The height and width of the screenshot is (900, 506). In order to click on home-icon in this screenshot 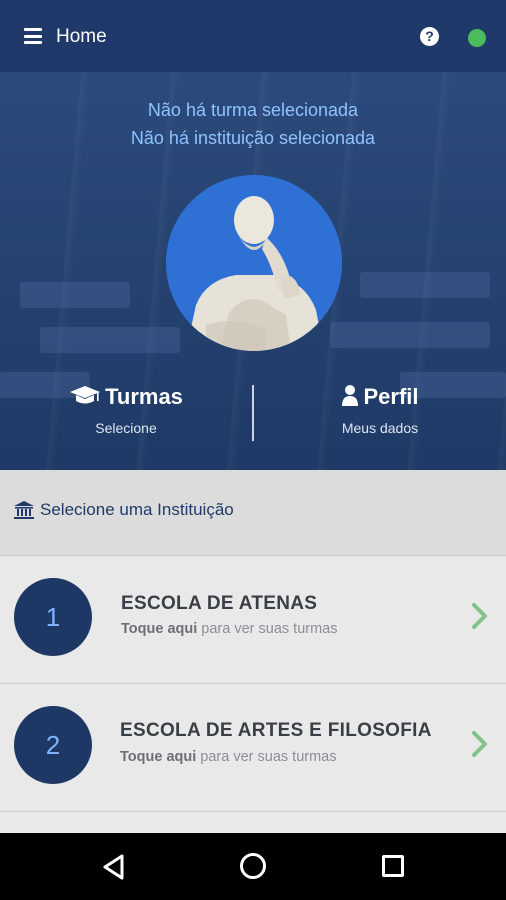, I will do `click(253, 866)`.